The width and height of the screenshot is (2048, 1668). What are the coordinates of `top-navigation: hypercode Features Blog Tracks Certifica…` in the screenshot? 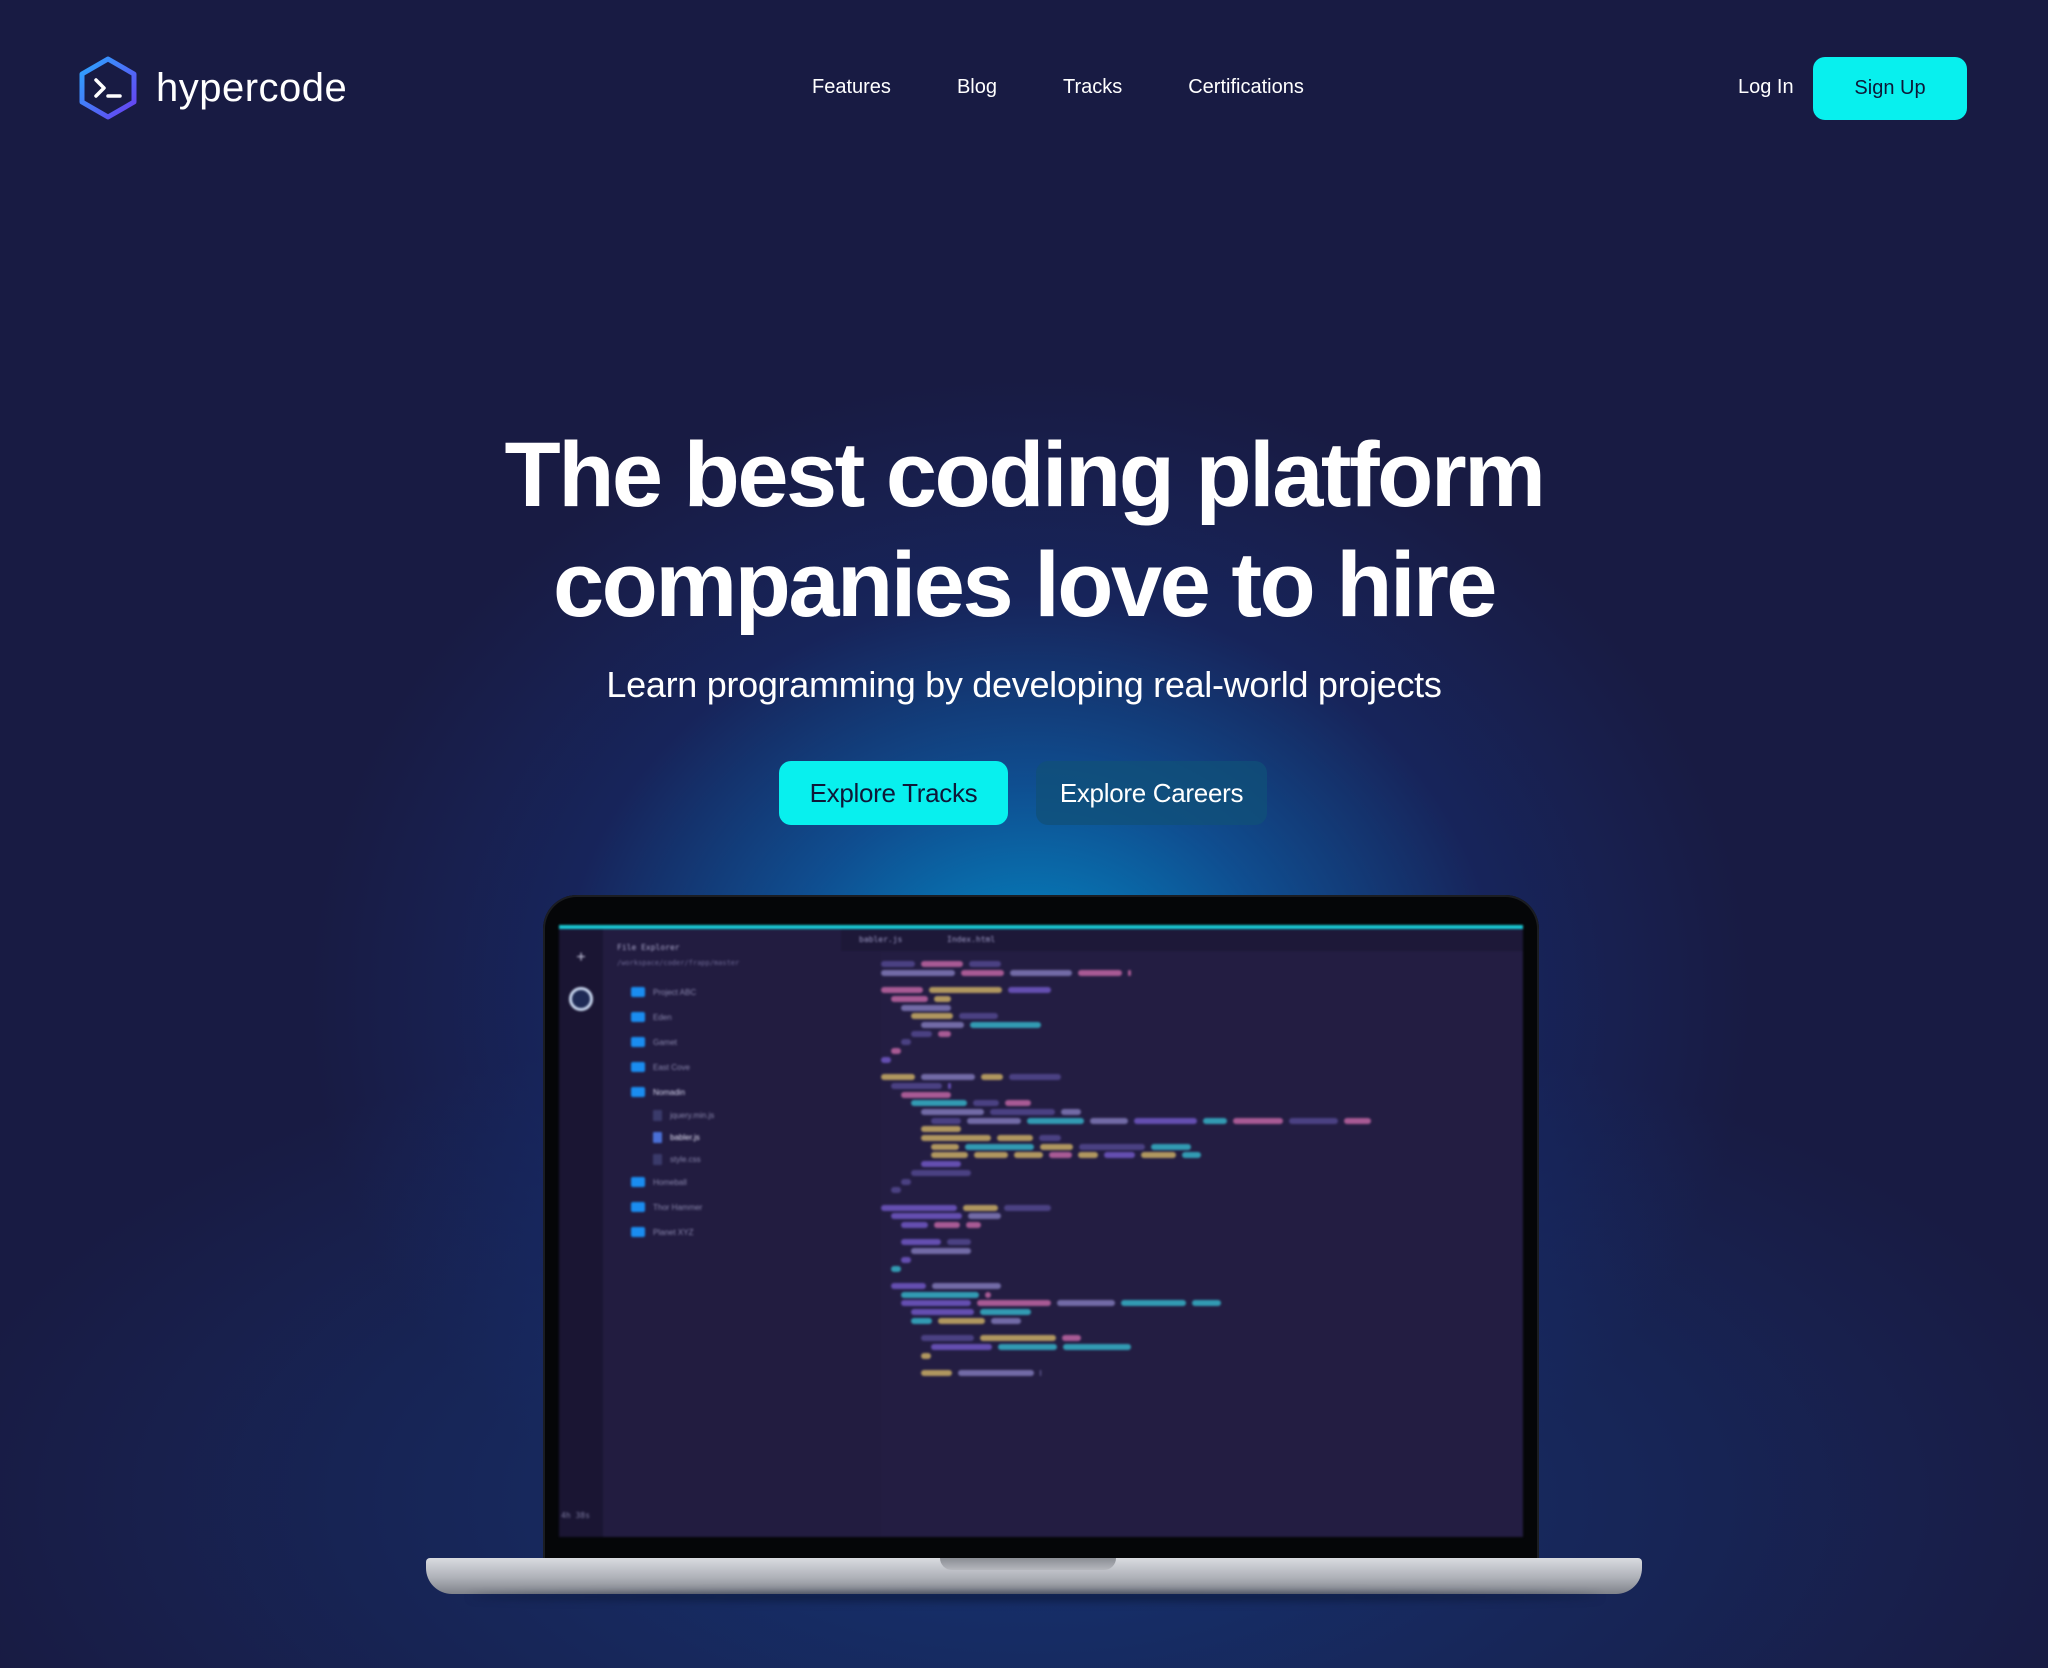 It's located at (1024, 90).